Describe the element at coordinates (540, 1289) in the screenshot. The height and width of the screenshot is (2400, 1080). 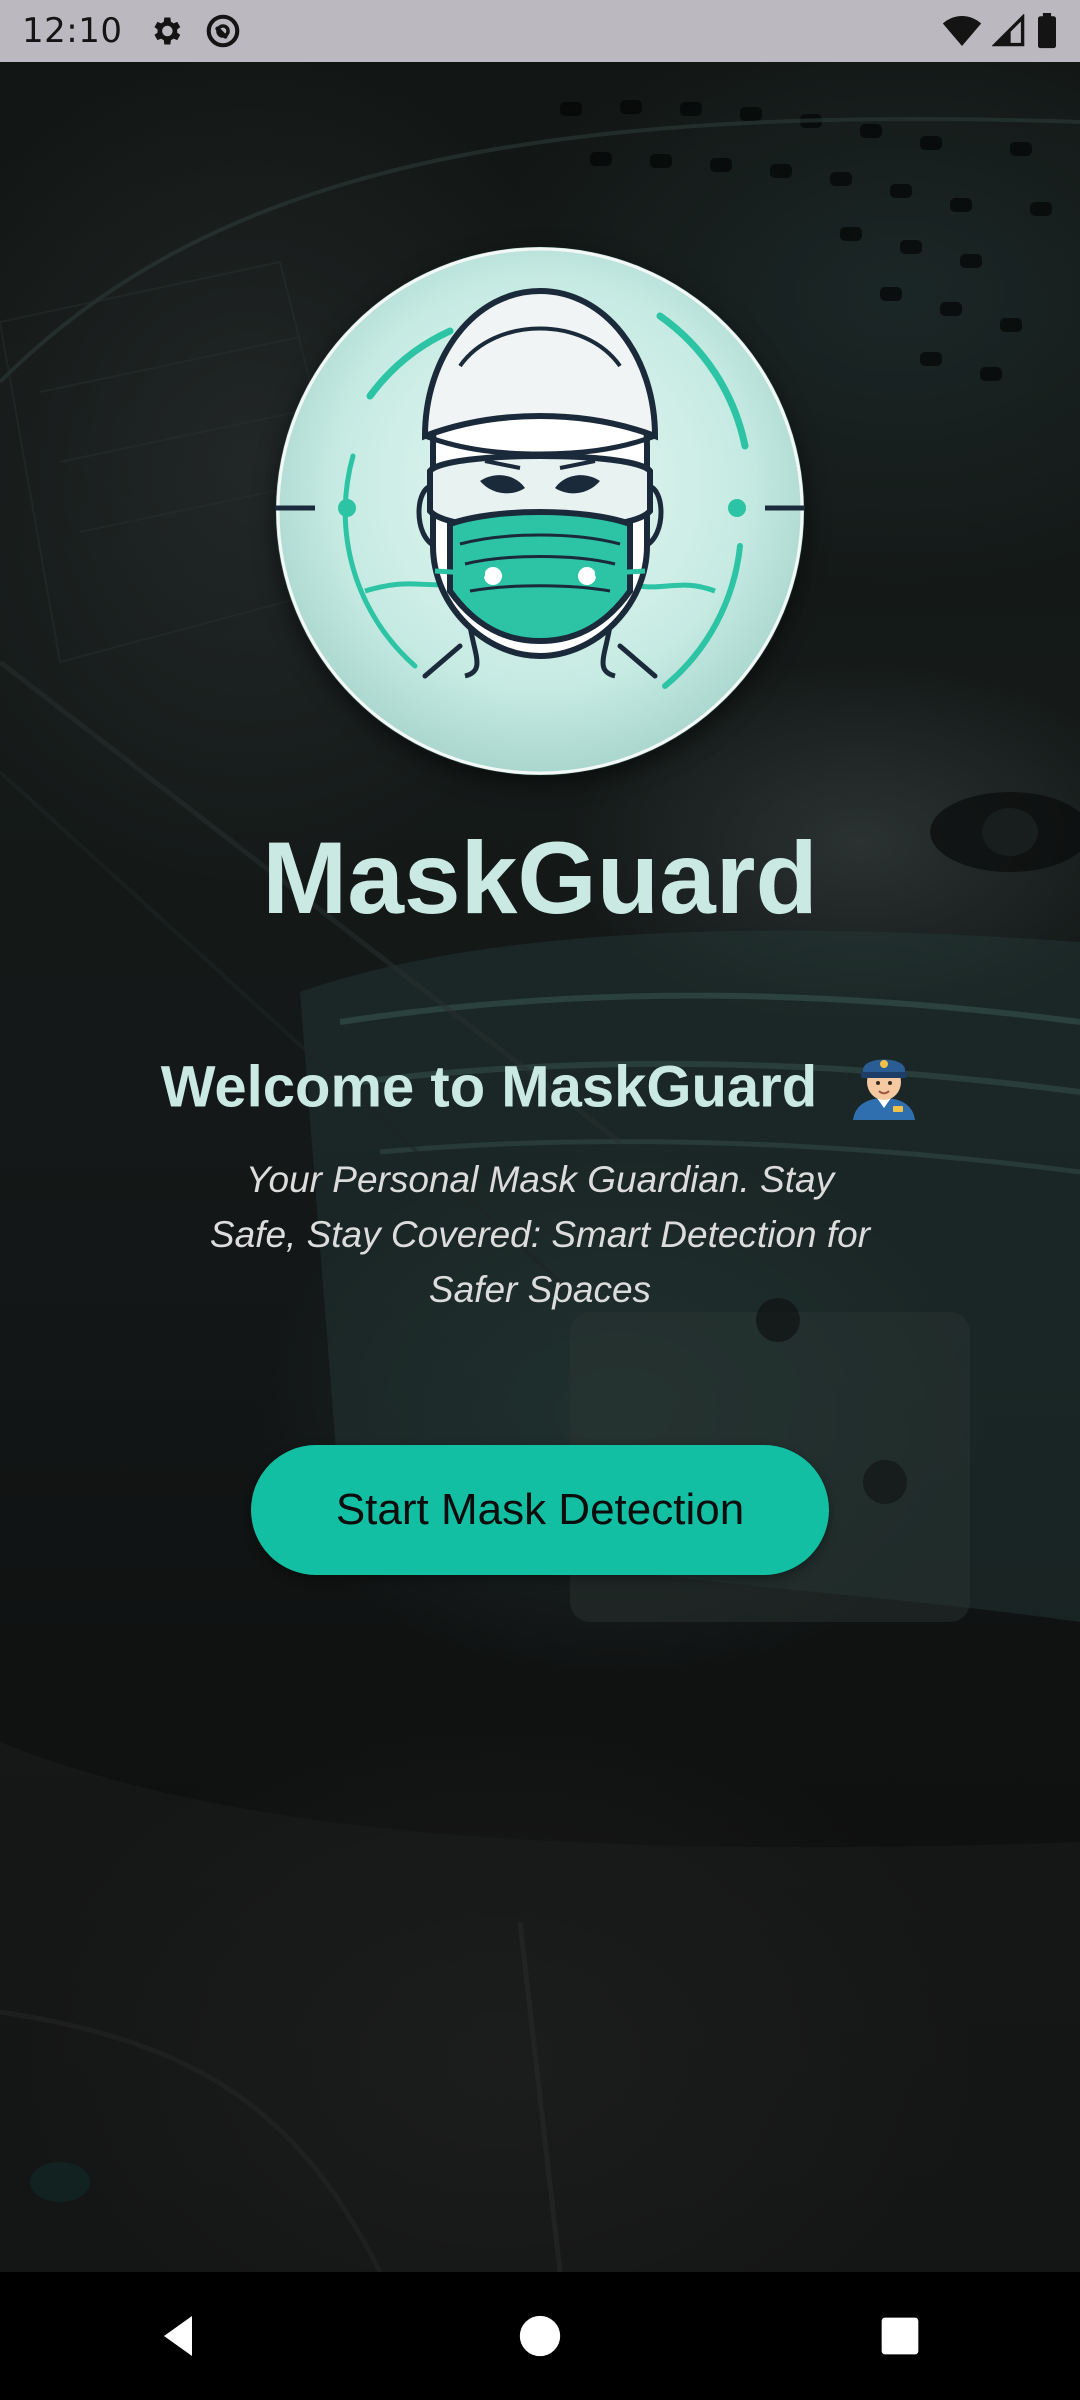
I see `tagline-line-3: Safer Spaces` at that location.